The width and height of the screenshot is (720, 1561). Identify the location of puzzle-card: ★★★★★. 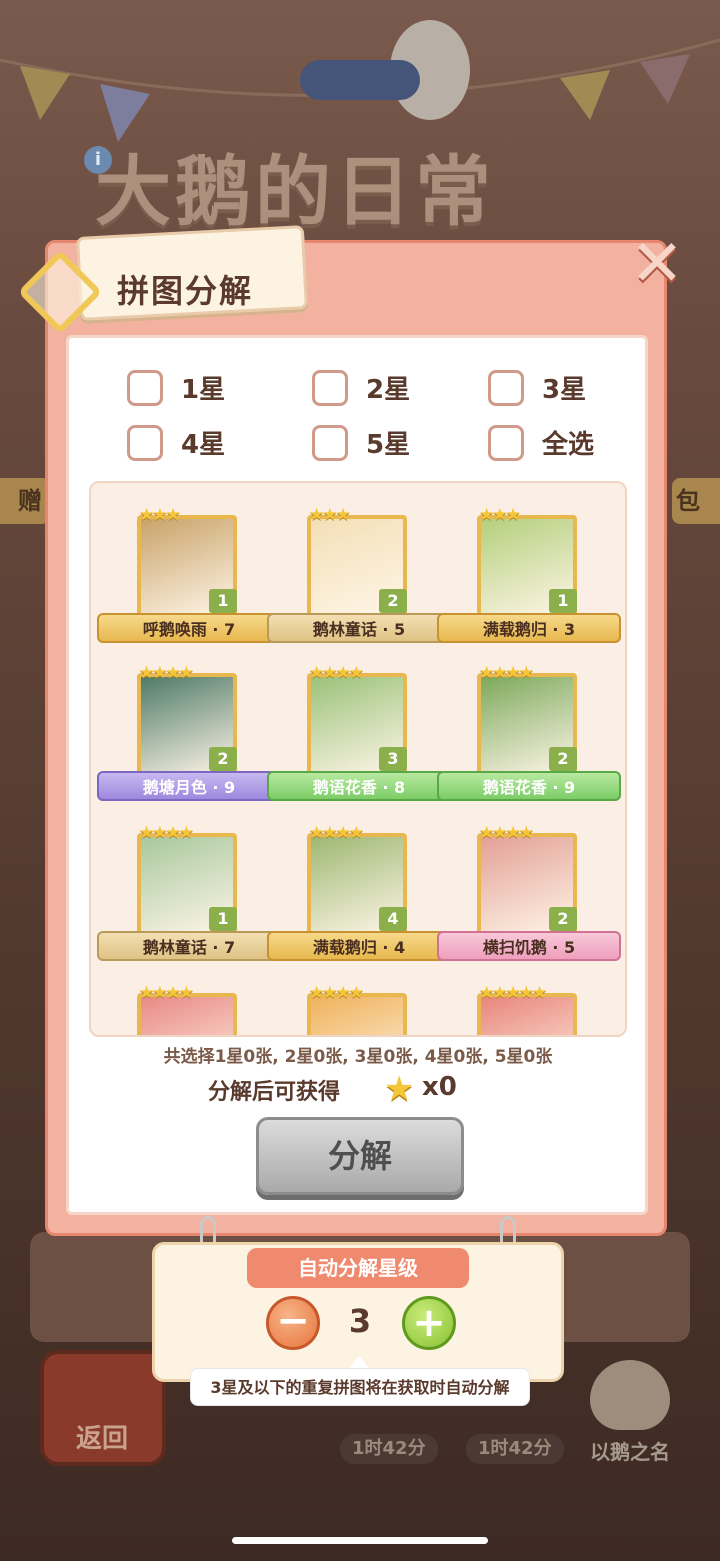
(529, 999).